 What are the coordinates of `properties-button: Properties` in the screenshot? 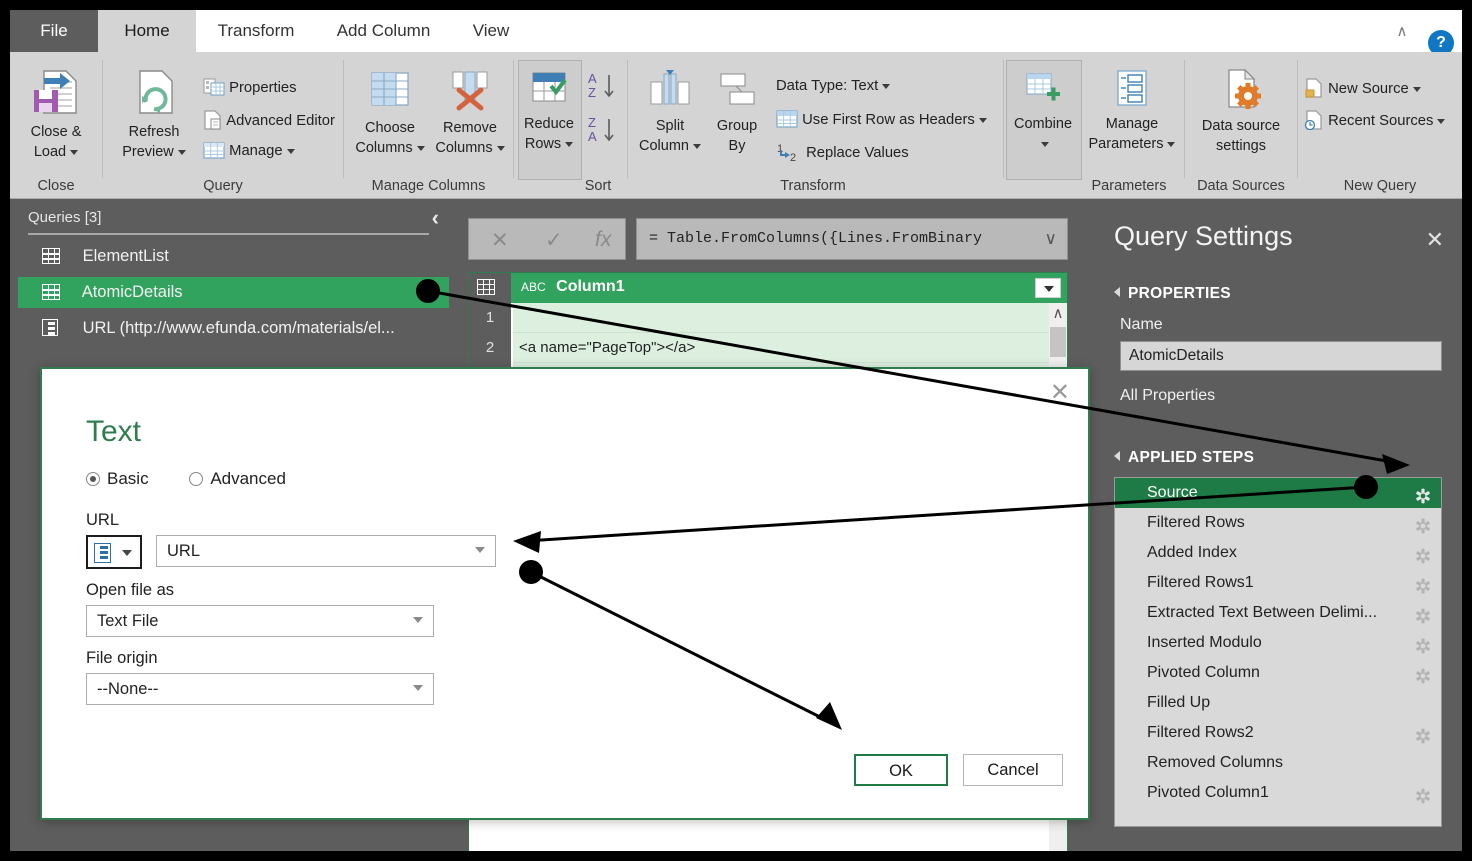 It's located at (250, 87).